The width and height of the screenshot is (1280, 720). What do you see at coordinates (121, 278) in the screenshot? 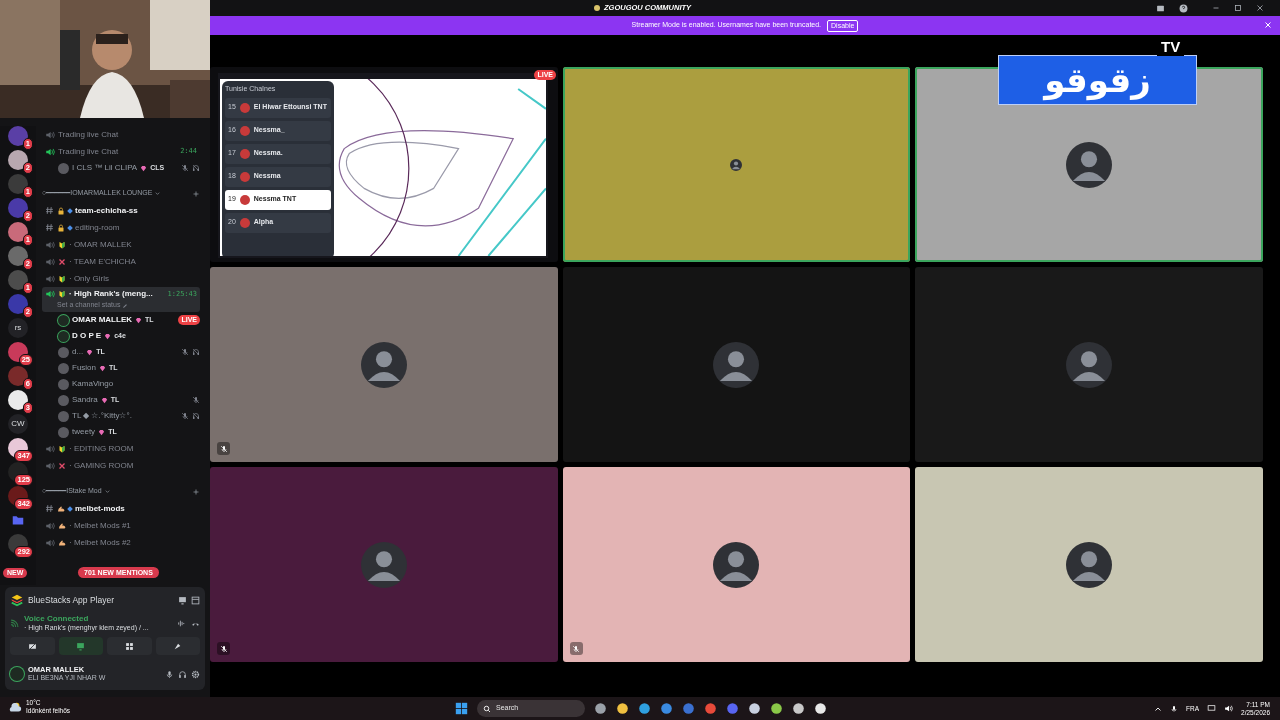
I see `channel-item: · Only Girls` at bounding box center [121, 278].